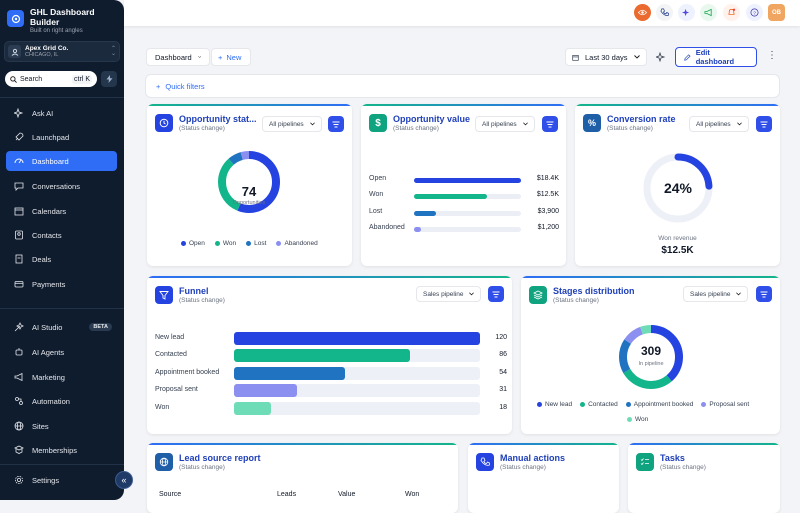 The height and width of the screenshot is (513, 800). I want to click on quick-action-button, so click(109, 79).